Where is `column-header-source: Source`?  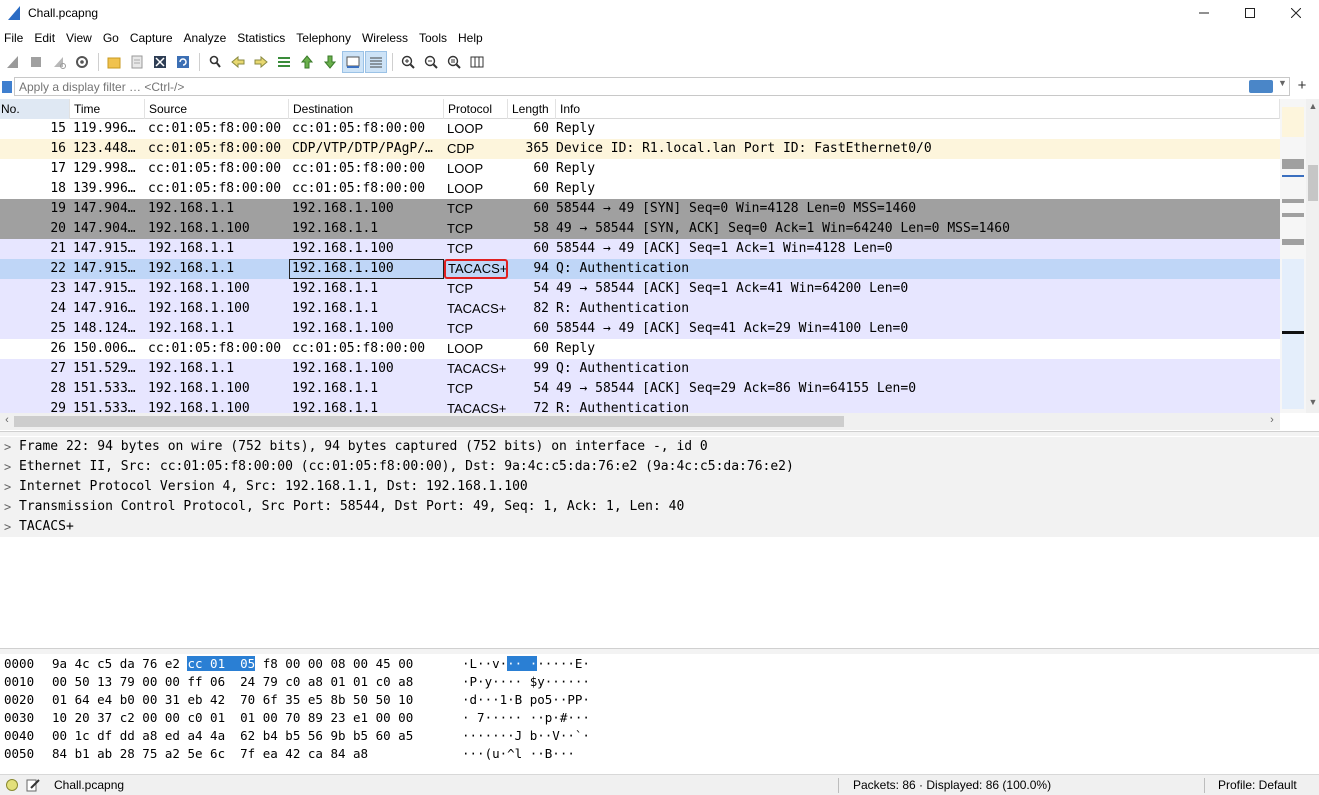 column-header-source: Source is located at coordinates (217, 109).